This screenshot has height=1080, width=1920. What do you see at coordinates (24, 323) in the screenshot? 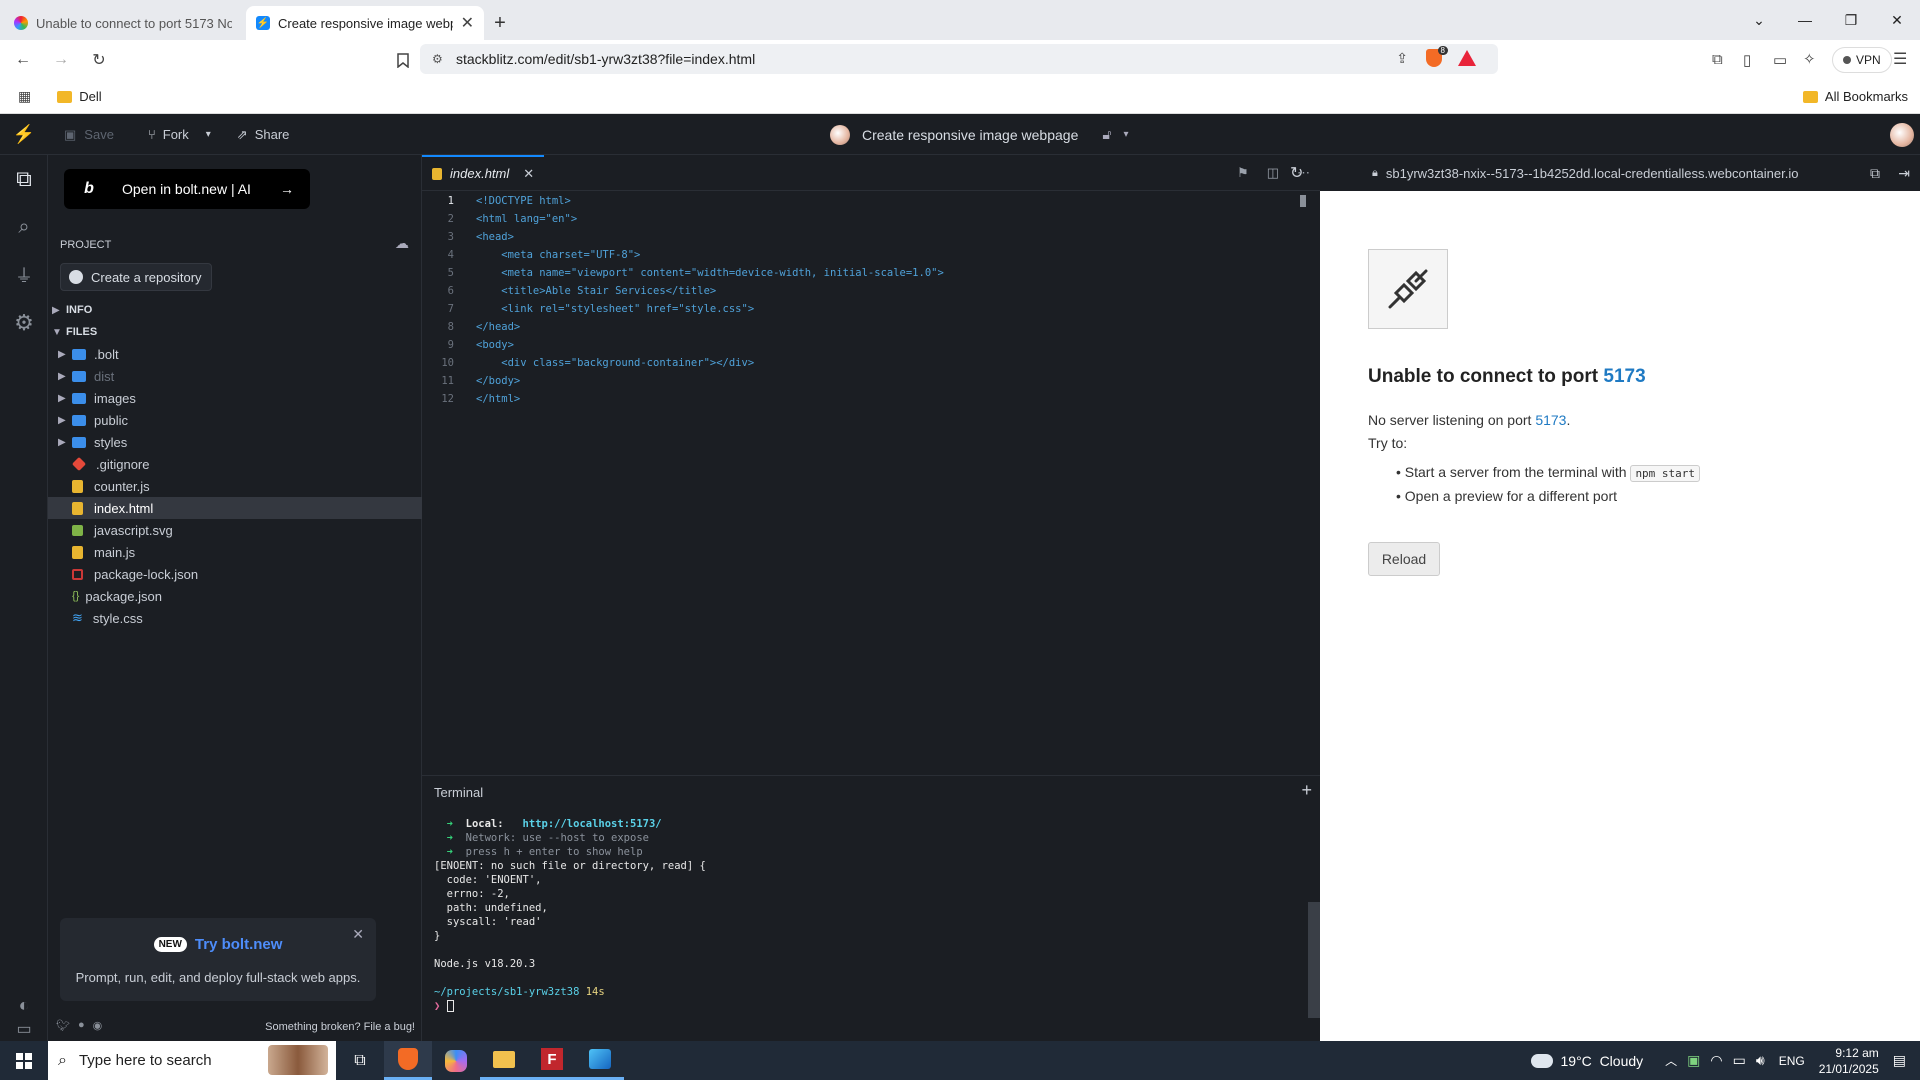
I see `settings-gear-icon: ⚙` at bounding box center [24, 323].